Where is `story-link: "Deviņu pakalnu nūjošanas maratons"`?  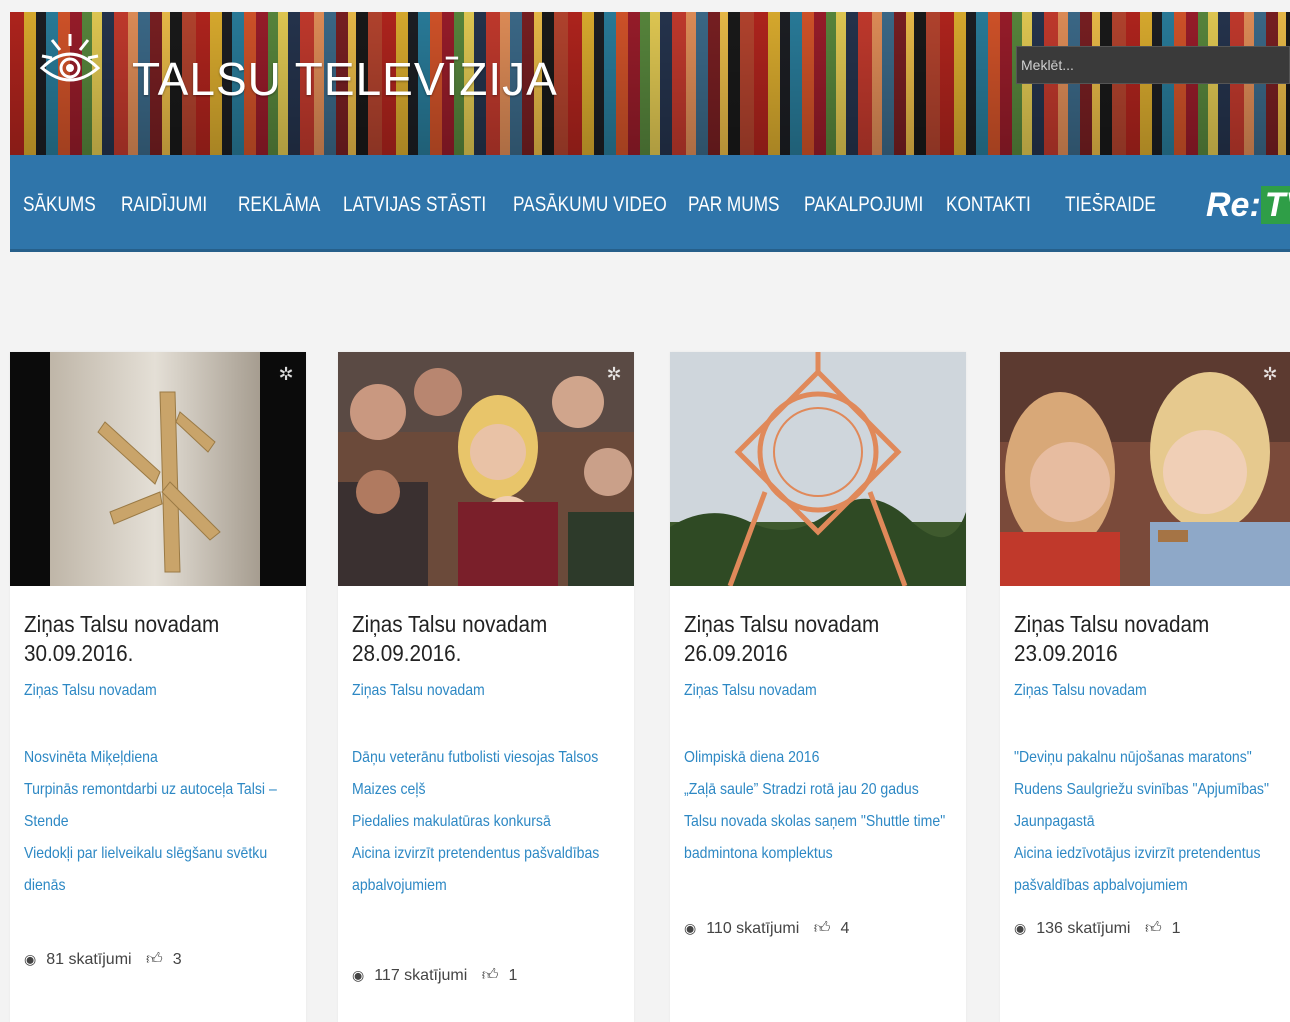
story-link: "Deviņu pakalnu nūjošanas maratons" is located at coordinates (1137, 758).